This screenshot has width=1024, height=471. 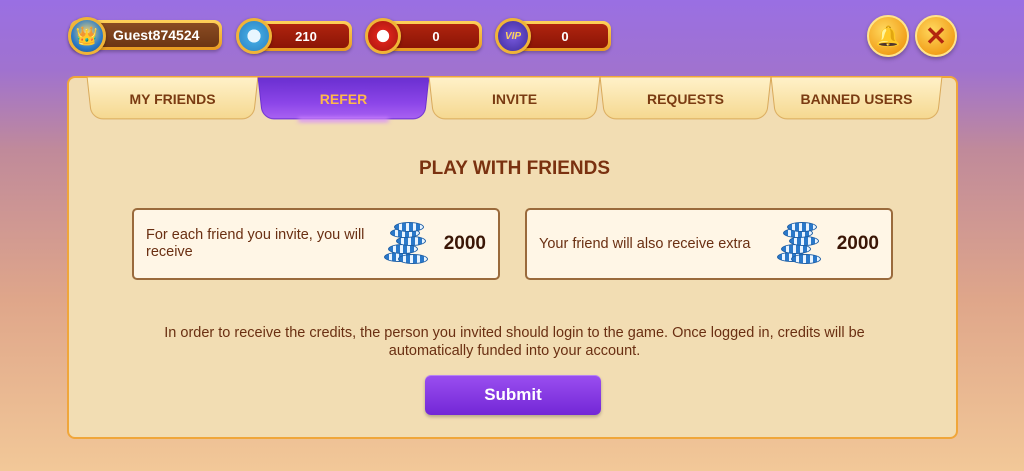 What do you see at coordinates (343, 99) in the screenshot?
I see `tab-refer: REFER` at bounding box center [343, 99].